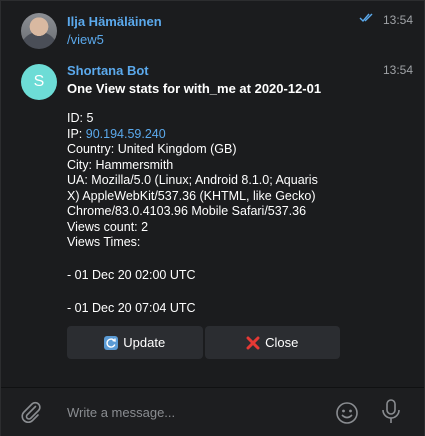  What do you see at coordinates (397, 70) in the screenshot?
I see `bot-message-time: 13:54` at bounding box center [397, 70].